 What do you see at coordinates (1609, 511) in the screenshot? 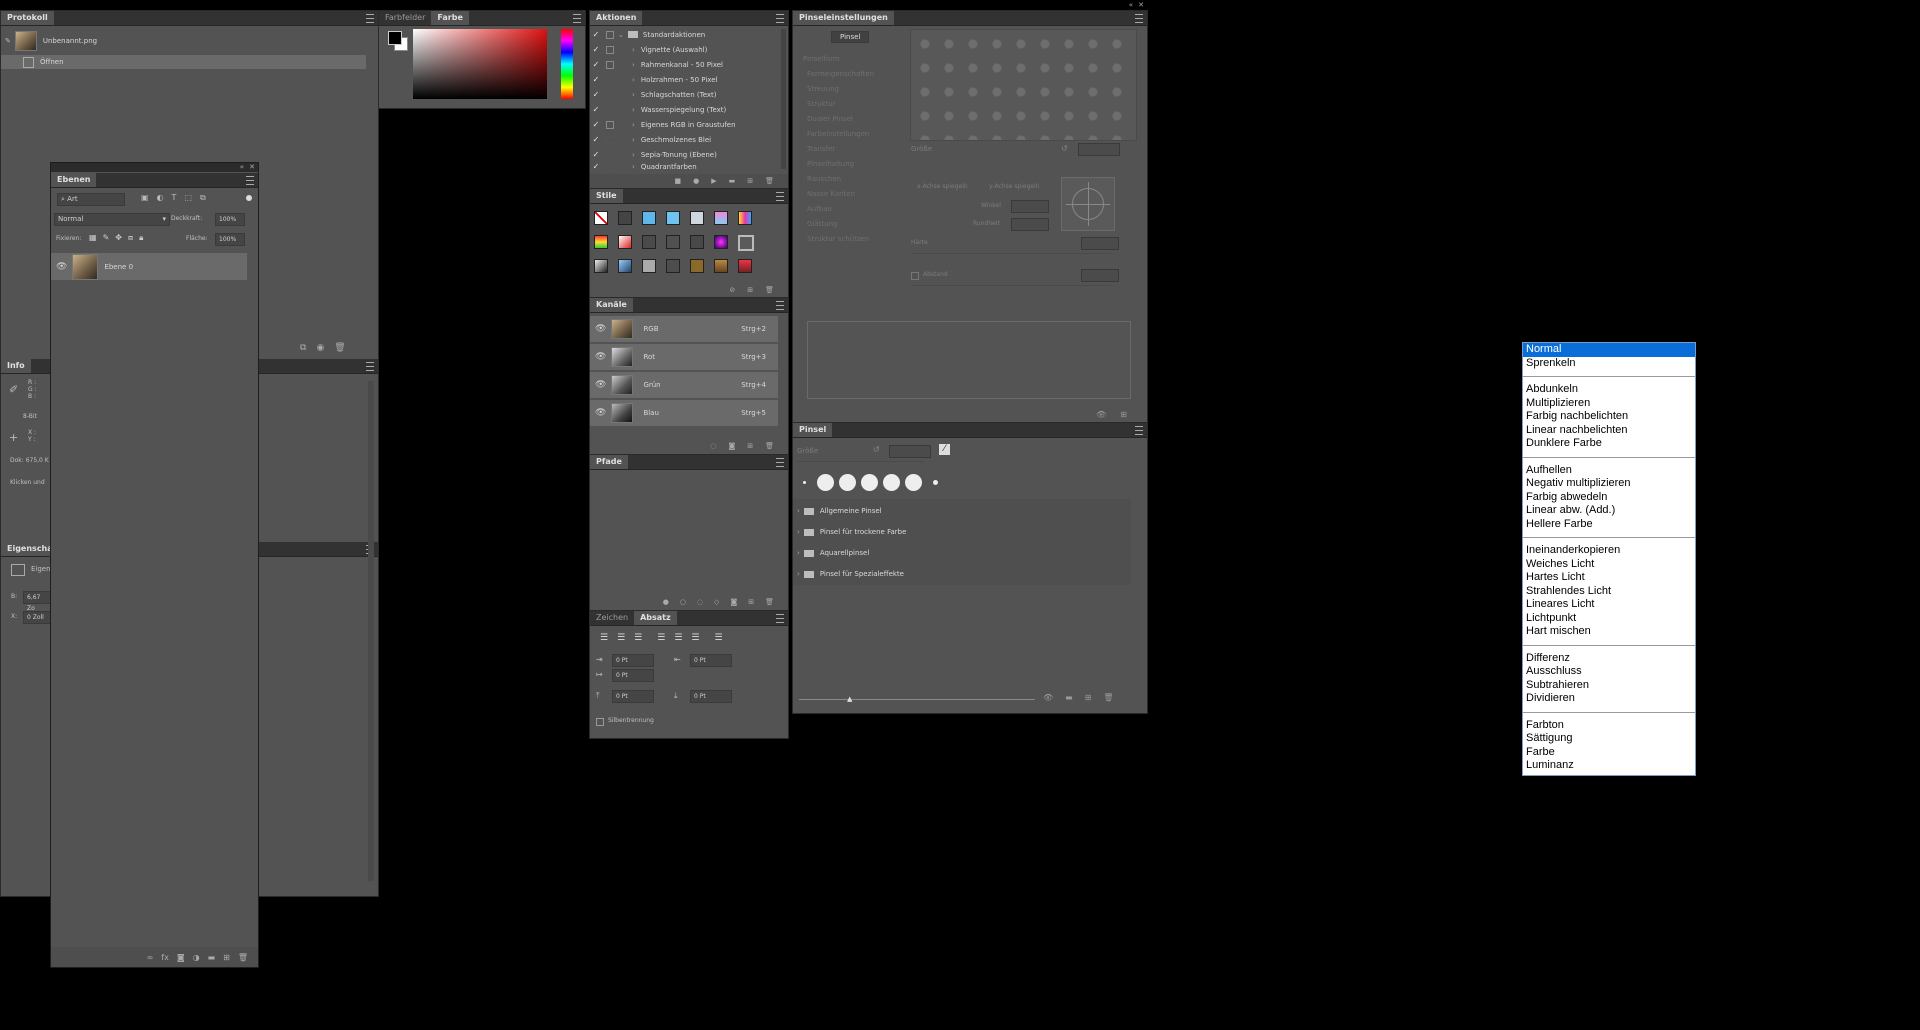
I see `blend-option: Linear abw. (Add.)` at bounding box center [1609, 511].